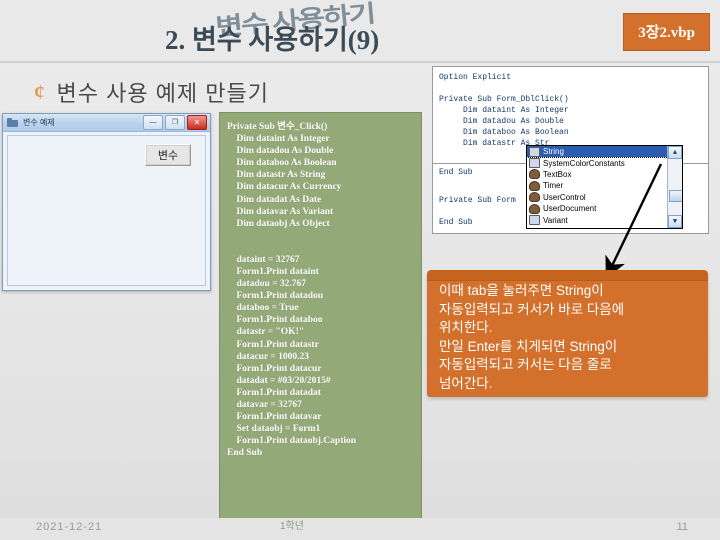  I want to click on footer-date: 2021-12-21, so click(69, 527).